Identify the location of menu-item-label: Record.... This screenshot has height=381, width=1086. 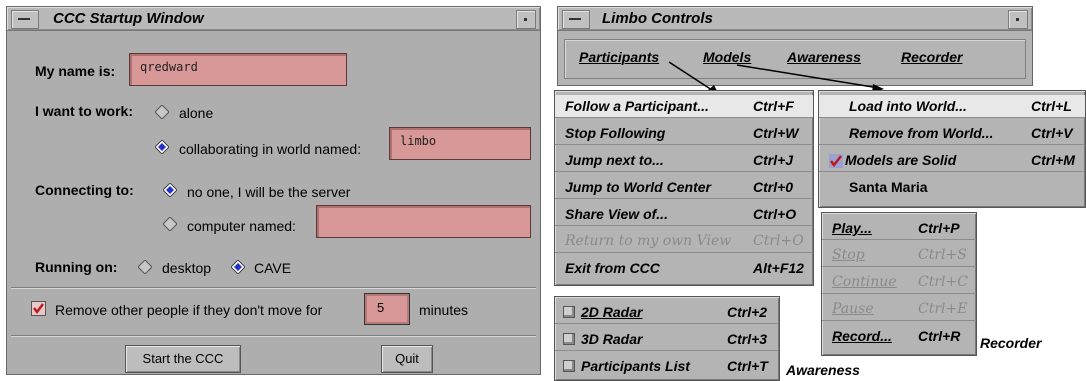
(862, 336).